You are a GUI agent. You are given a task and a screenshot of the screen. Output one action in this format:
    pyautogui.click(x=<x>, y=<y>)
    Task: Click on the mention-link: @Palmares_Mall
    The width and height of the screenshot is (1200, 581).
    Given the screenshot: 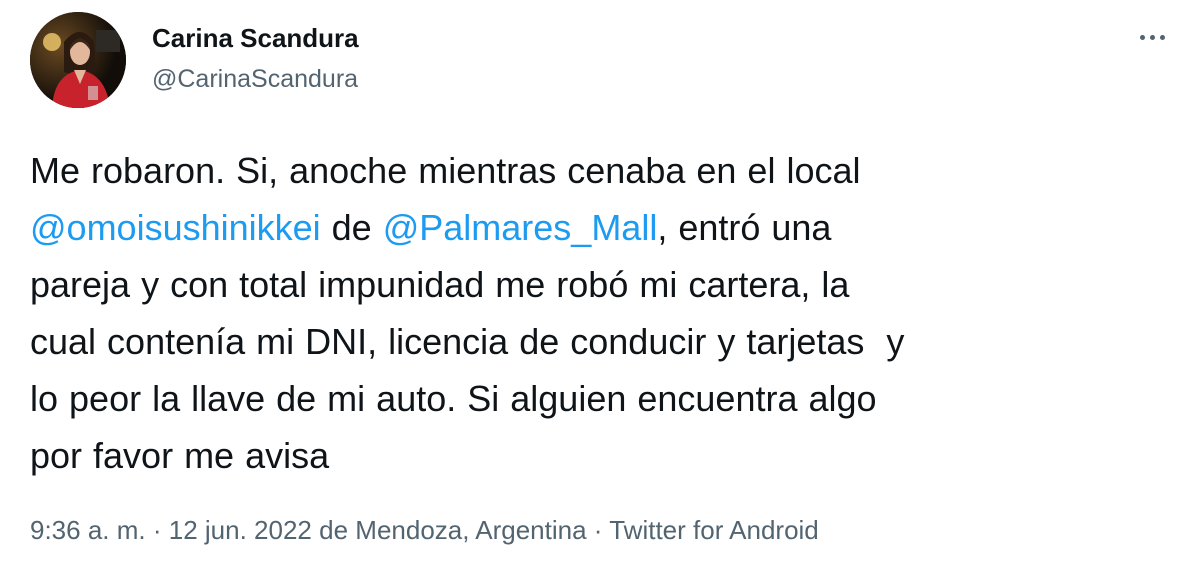 What is the action you would take?
    pyautogui.click(x=520, y=227)
    